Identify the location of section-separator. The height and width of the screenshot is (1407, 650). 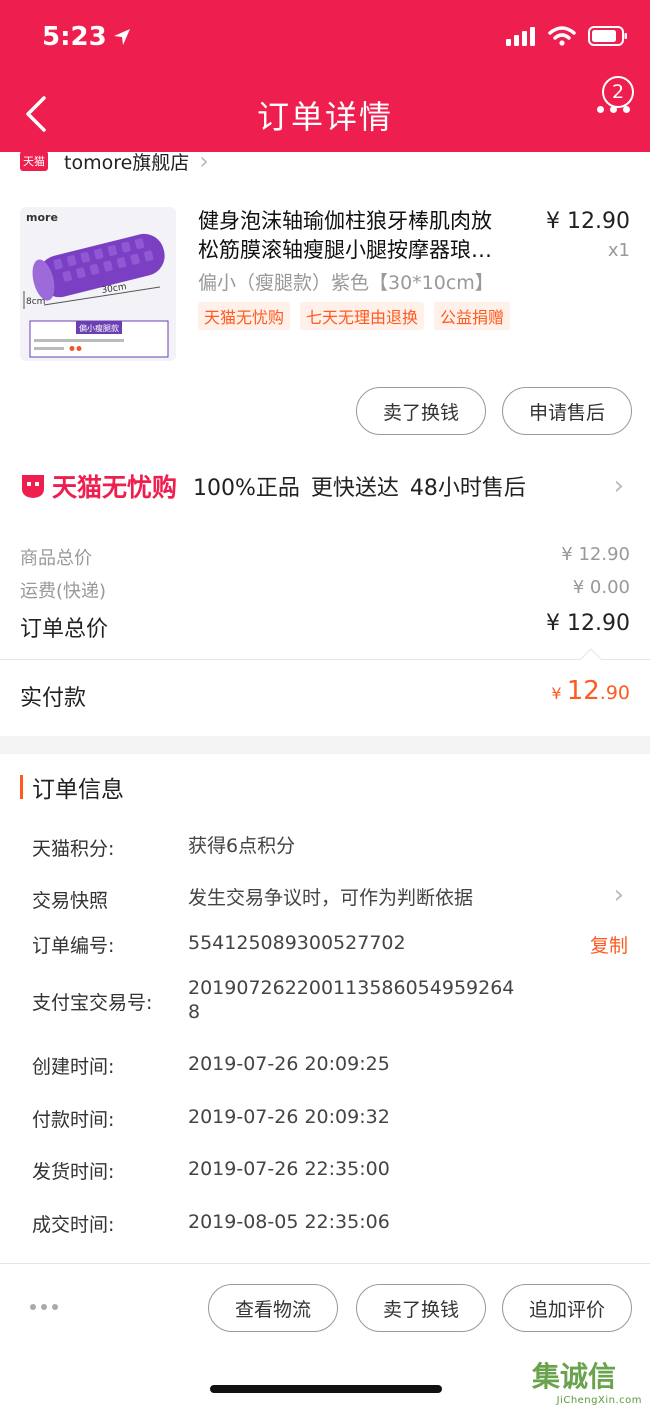
(325, 745).